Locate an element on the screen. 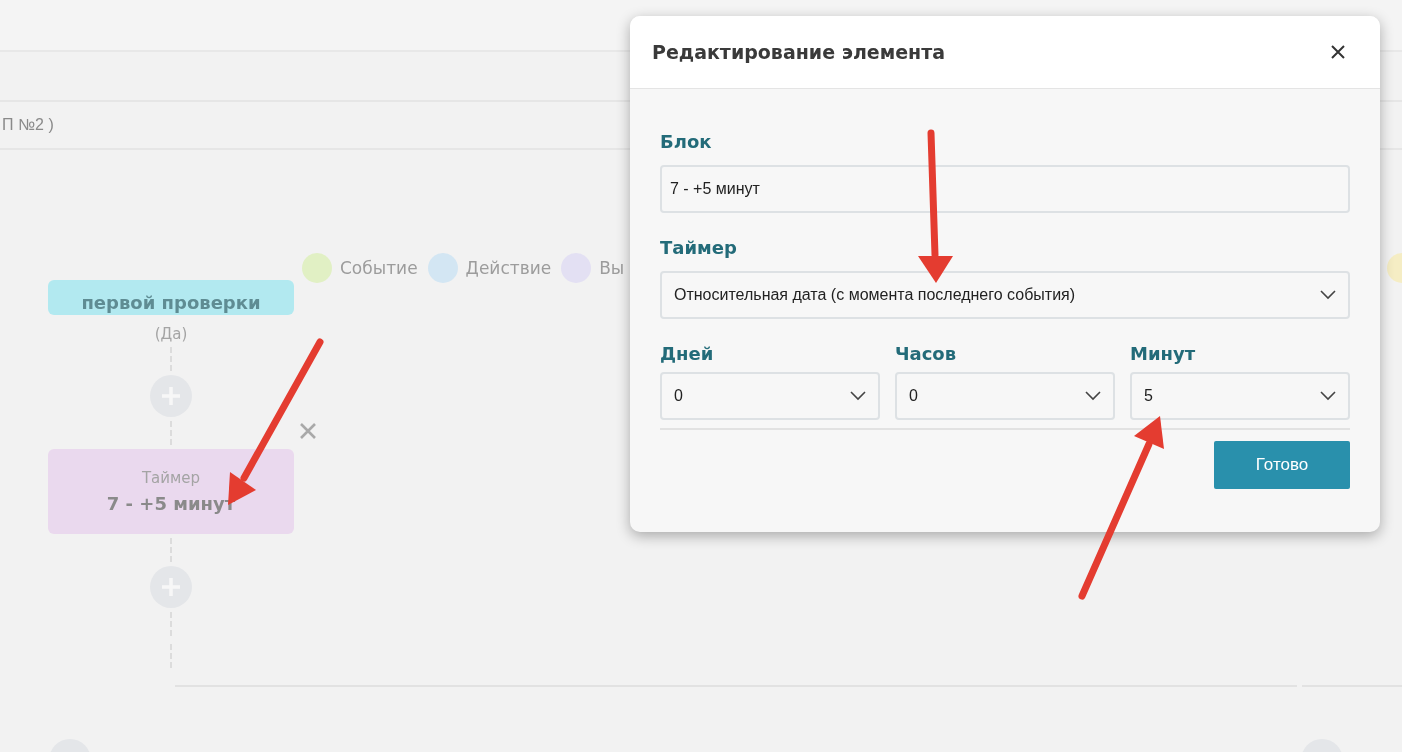 The width and height of the screenshot is (1402, 752). branch-label: (Да) is located at coordinates (171, 334).